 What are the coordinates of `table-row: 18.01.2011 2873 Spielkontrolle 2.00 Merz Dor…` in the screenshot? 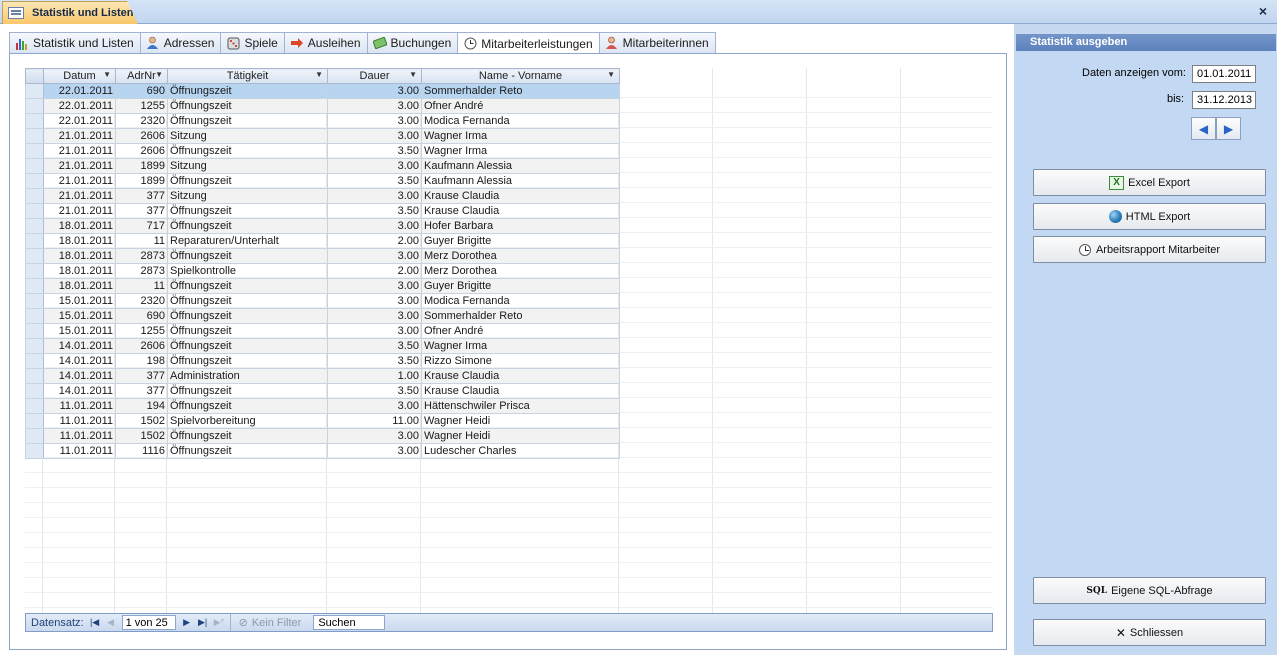 It's located at (322, 271).